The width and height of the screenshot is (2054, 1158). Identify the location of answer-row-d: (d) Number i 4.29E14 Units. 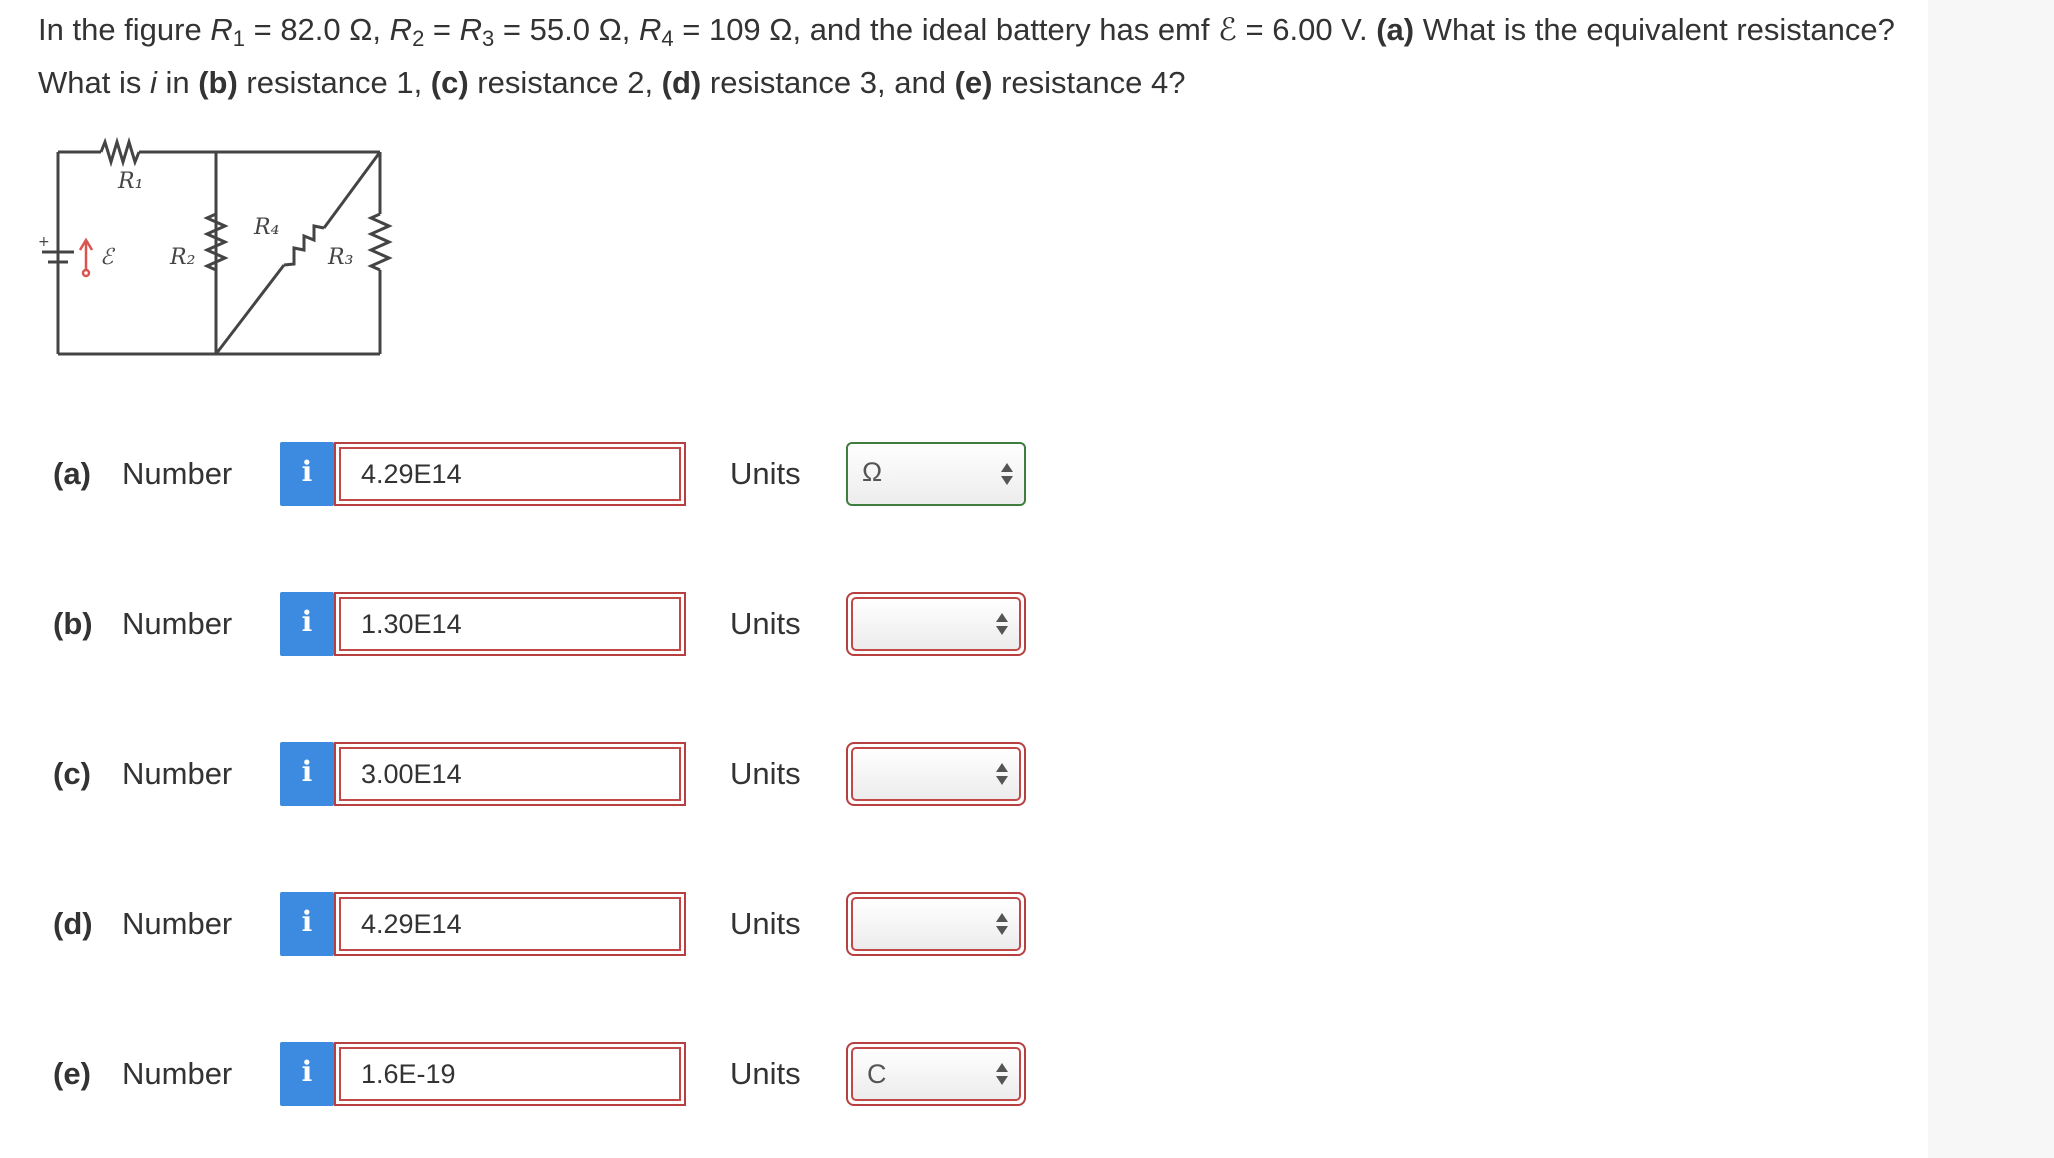
(550, 924).